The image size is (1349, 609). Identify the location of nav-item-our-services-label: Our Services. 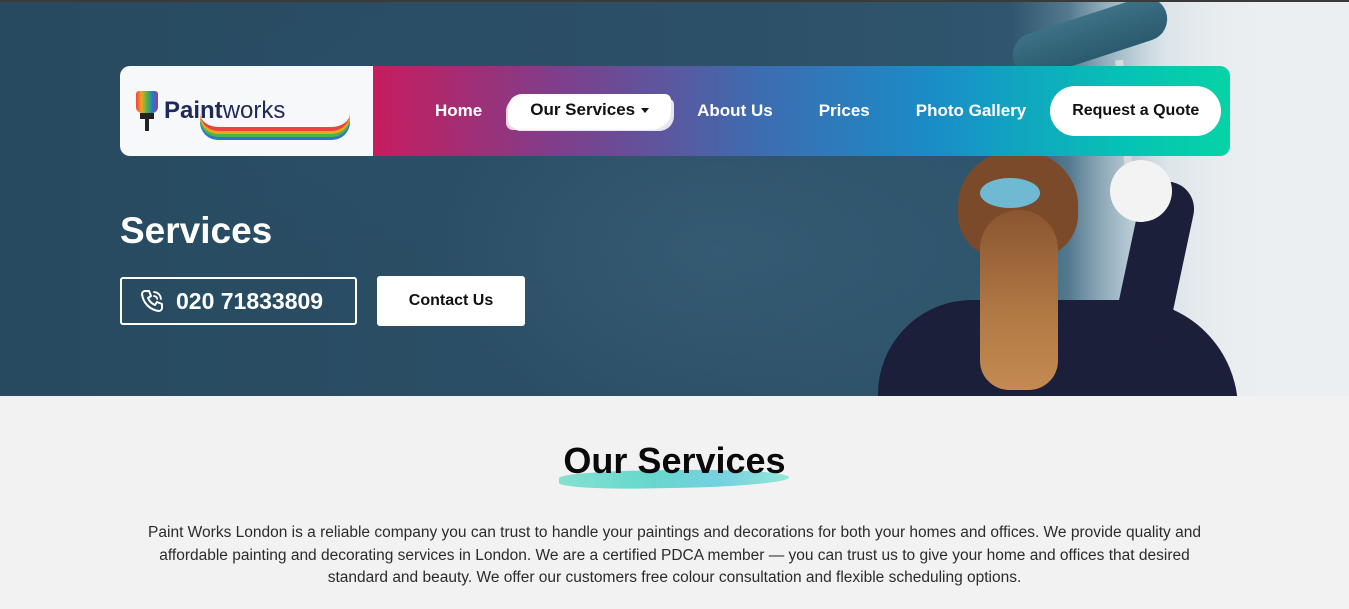
(583, 109).